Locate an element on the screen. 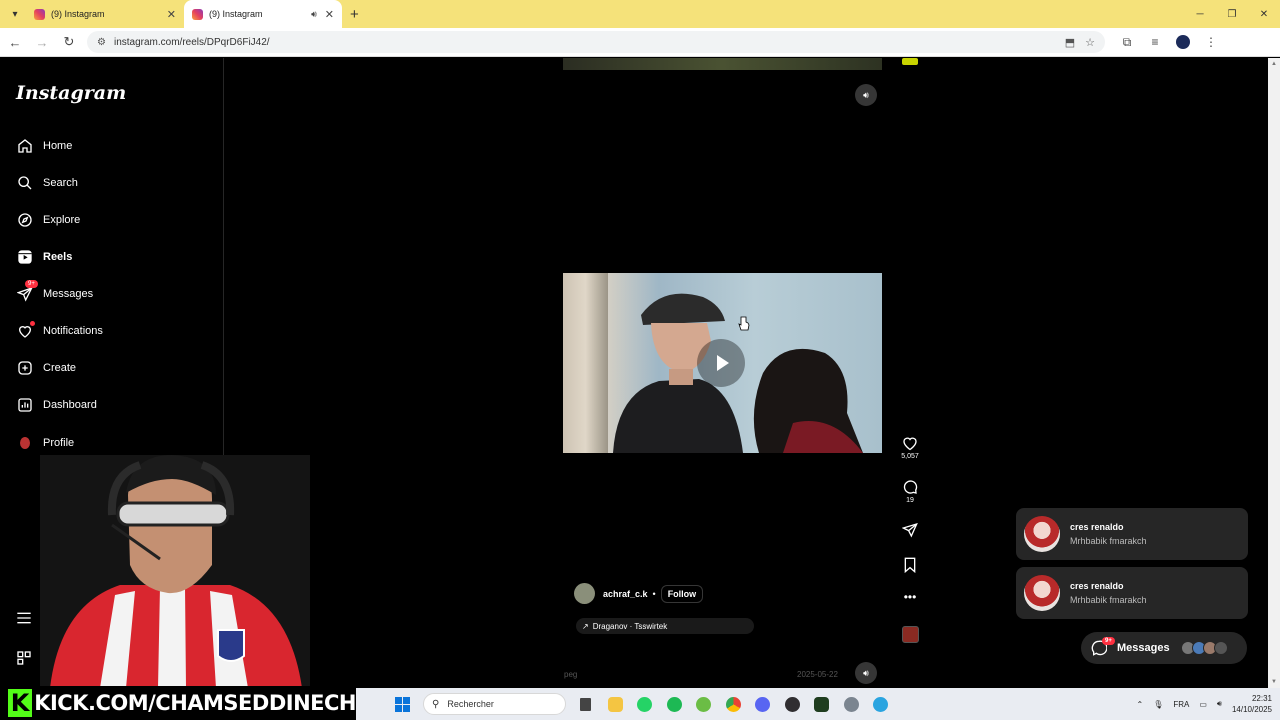 The height and width of the screenshot is (720, 1280). sidebar-item-messages: 9+ Messages is located at coordinates (55, 293).